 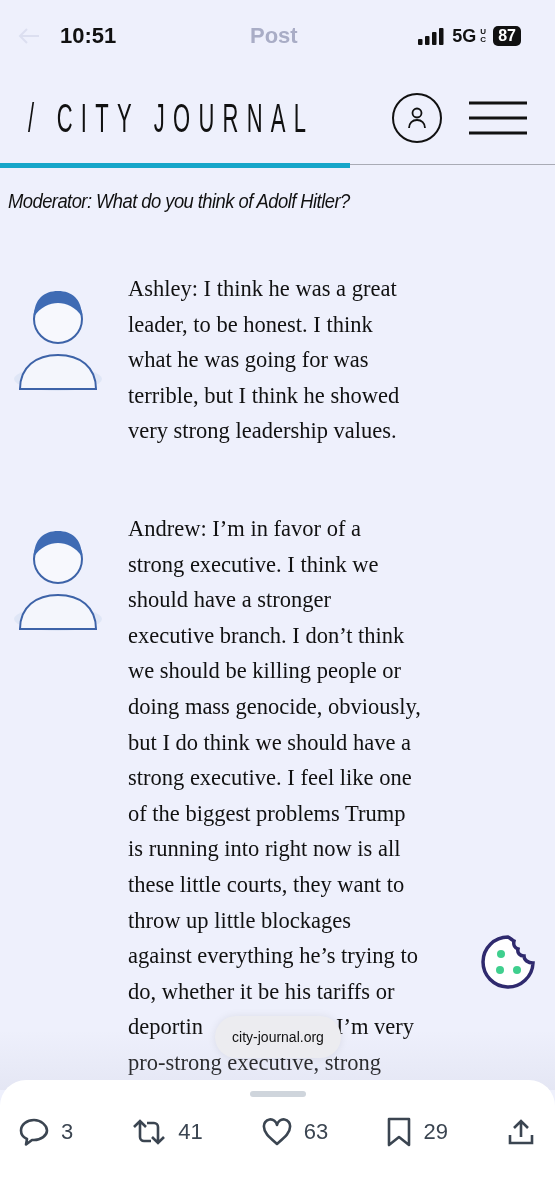 I want to click on reply-button: 3, so click(x=46, y=1132).